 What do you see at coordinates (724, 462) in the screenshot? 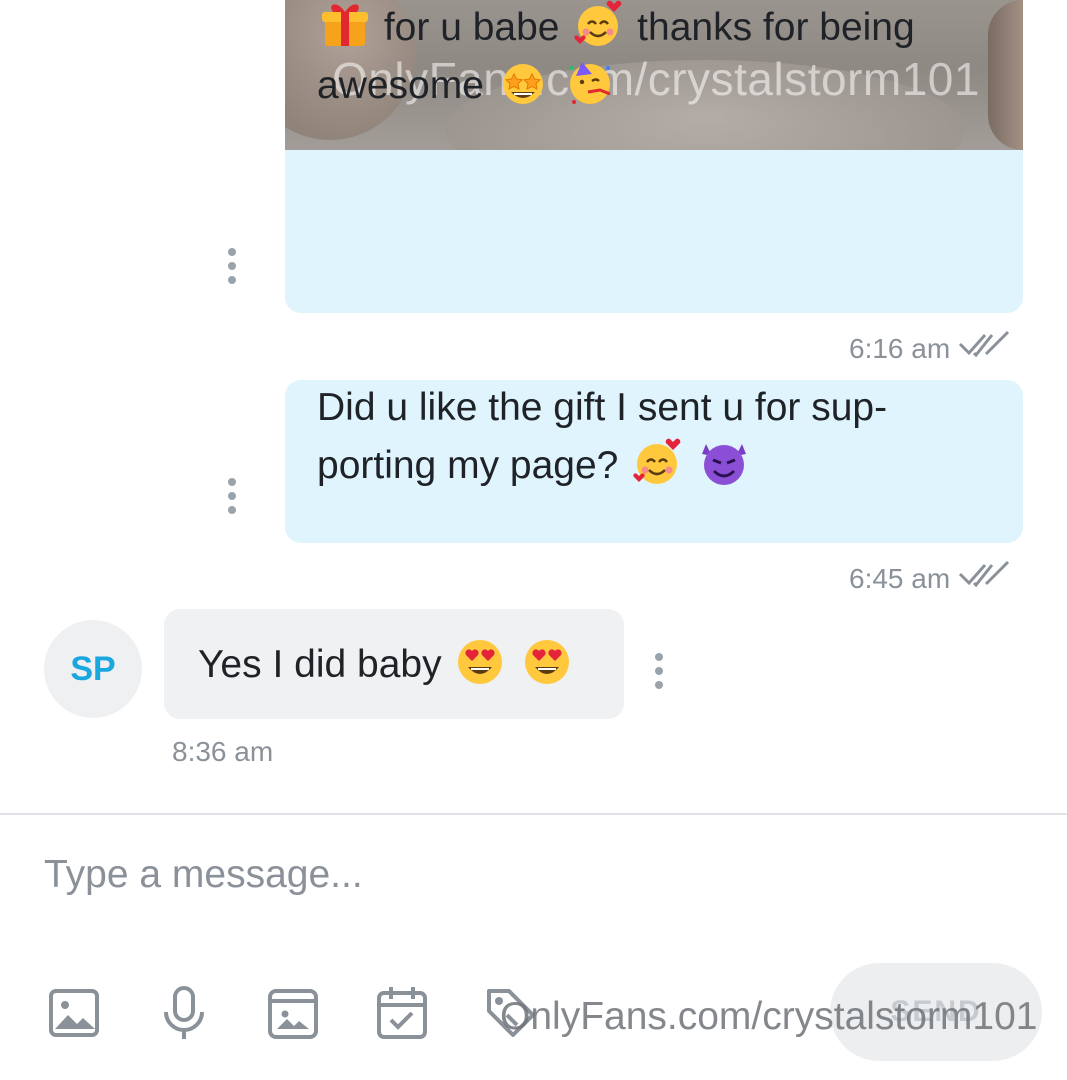
I see `smiling-face-with-horns-emoji-icon` at bounding box center [724, 462].